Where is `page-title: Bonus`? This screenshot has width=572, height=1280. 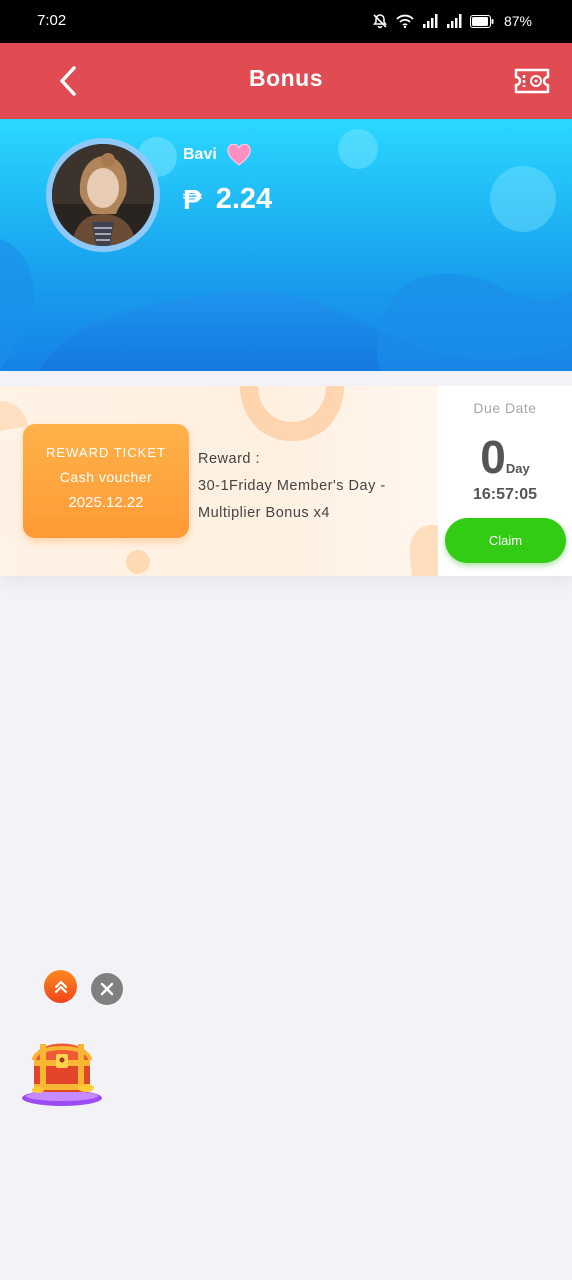
page-title: Bonus is located at coordinates (286, 78).